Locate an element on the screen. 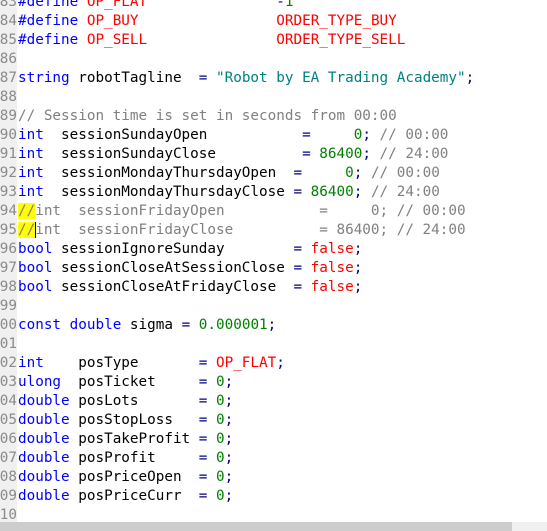 The width and height of the screenshot is (547, 531). line-number: 89 is located at coordinates (8, 116).